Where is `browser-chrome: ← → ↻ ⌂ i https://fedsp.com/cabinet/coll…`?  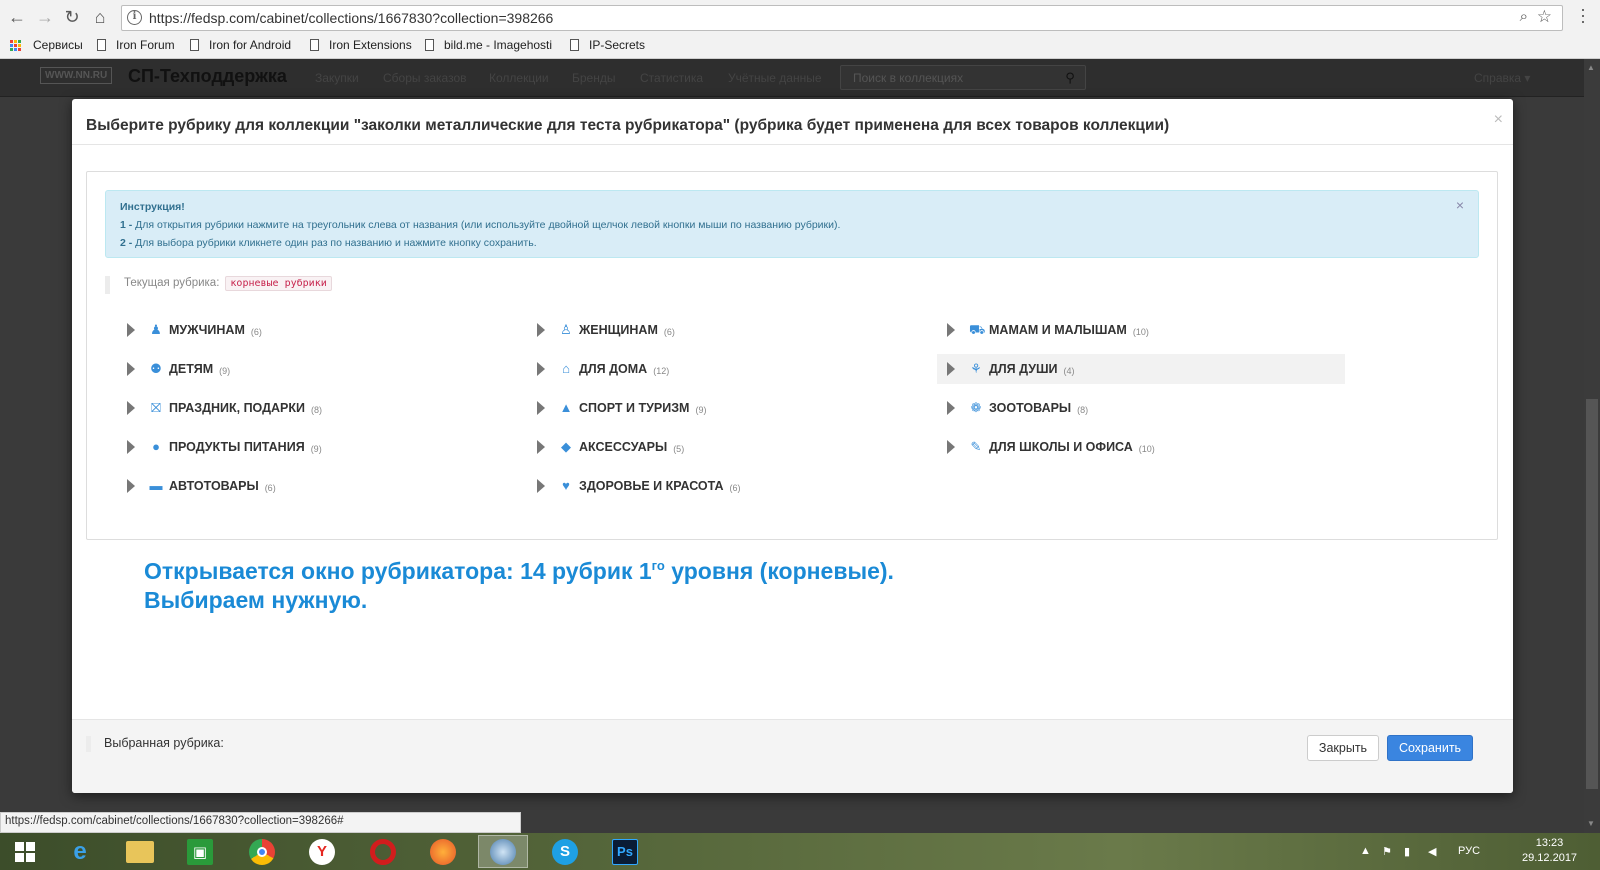
browser-chrome: ← → ↻ ⌂ i https://fedsp.com/cabinet/coll… is located at coordinates (800, 29).